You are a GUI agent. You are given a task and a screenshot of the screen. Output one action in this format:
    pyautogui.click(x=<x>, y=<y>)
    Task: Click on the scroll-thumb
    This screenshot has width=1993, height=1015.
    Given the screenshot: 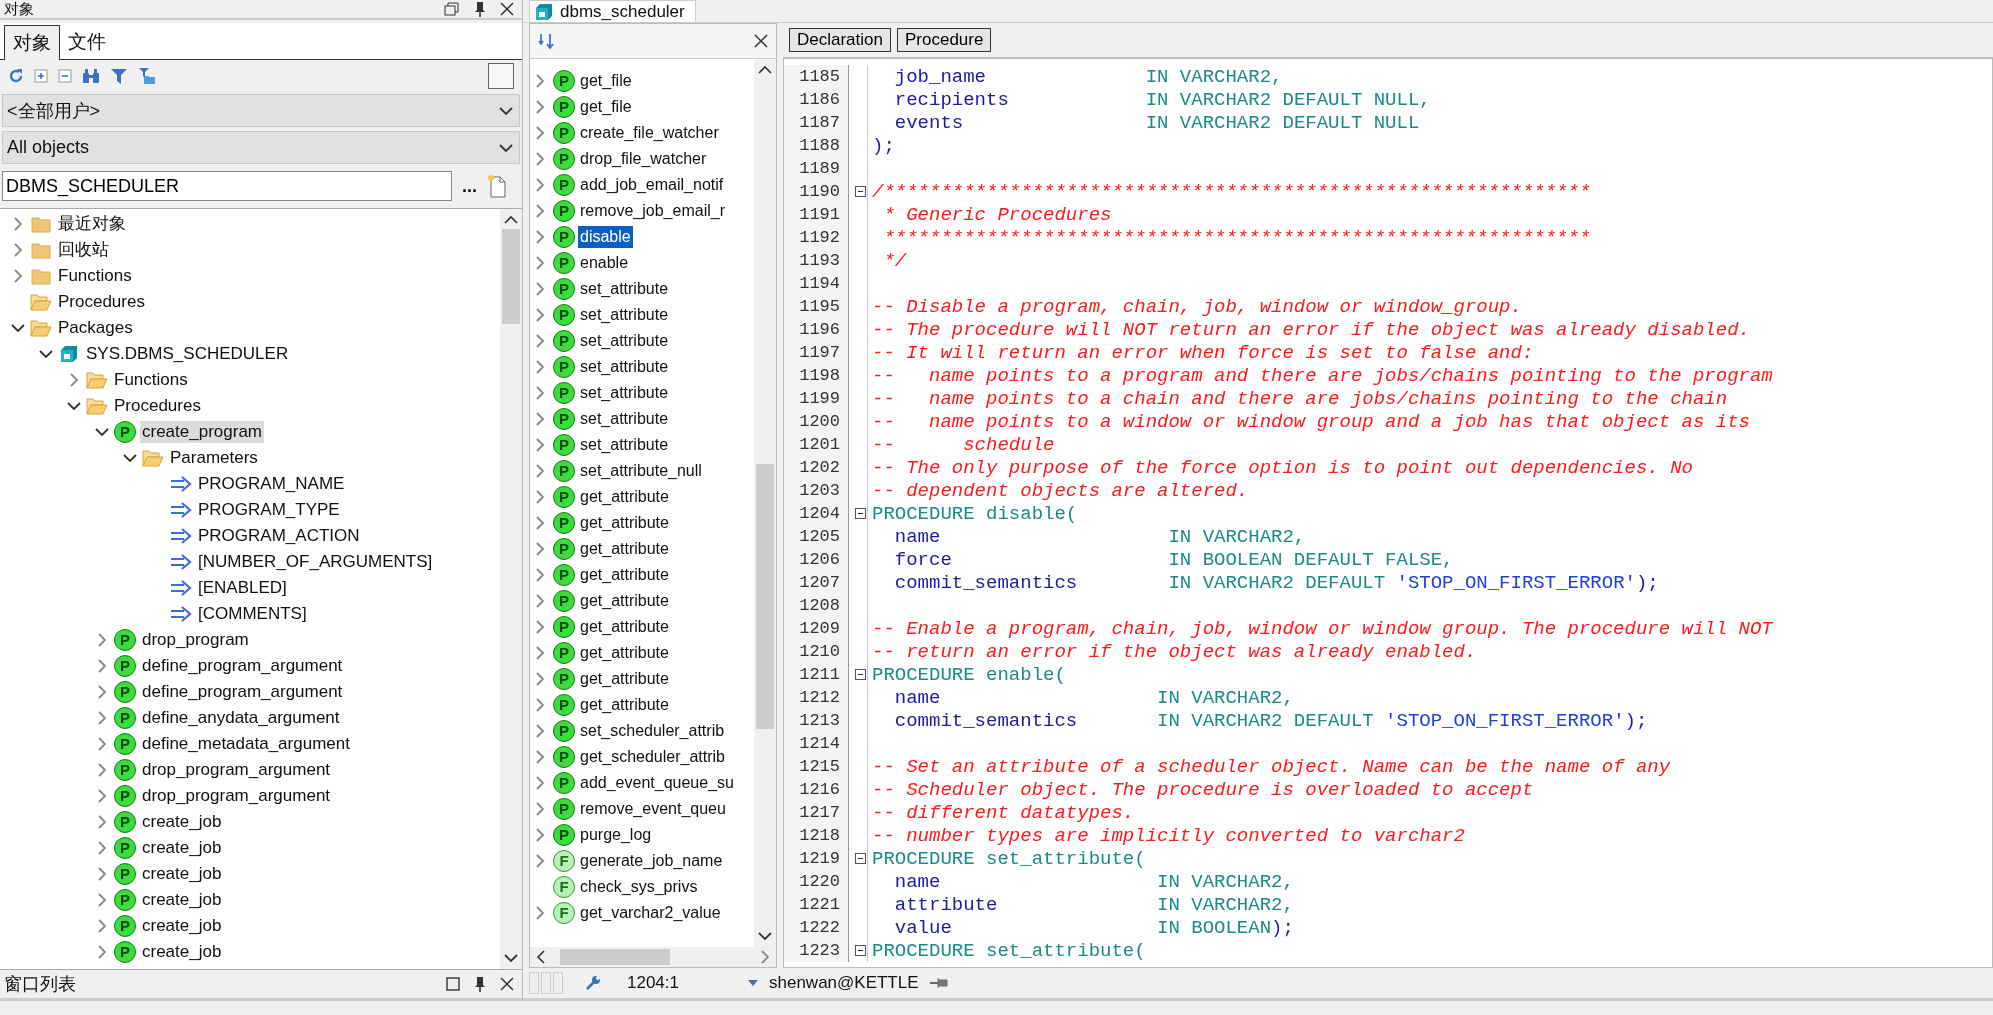 What is the action you would take?
    pyautogui.click(x=765, y=596)
    